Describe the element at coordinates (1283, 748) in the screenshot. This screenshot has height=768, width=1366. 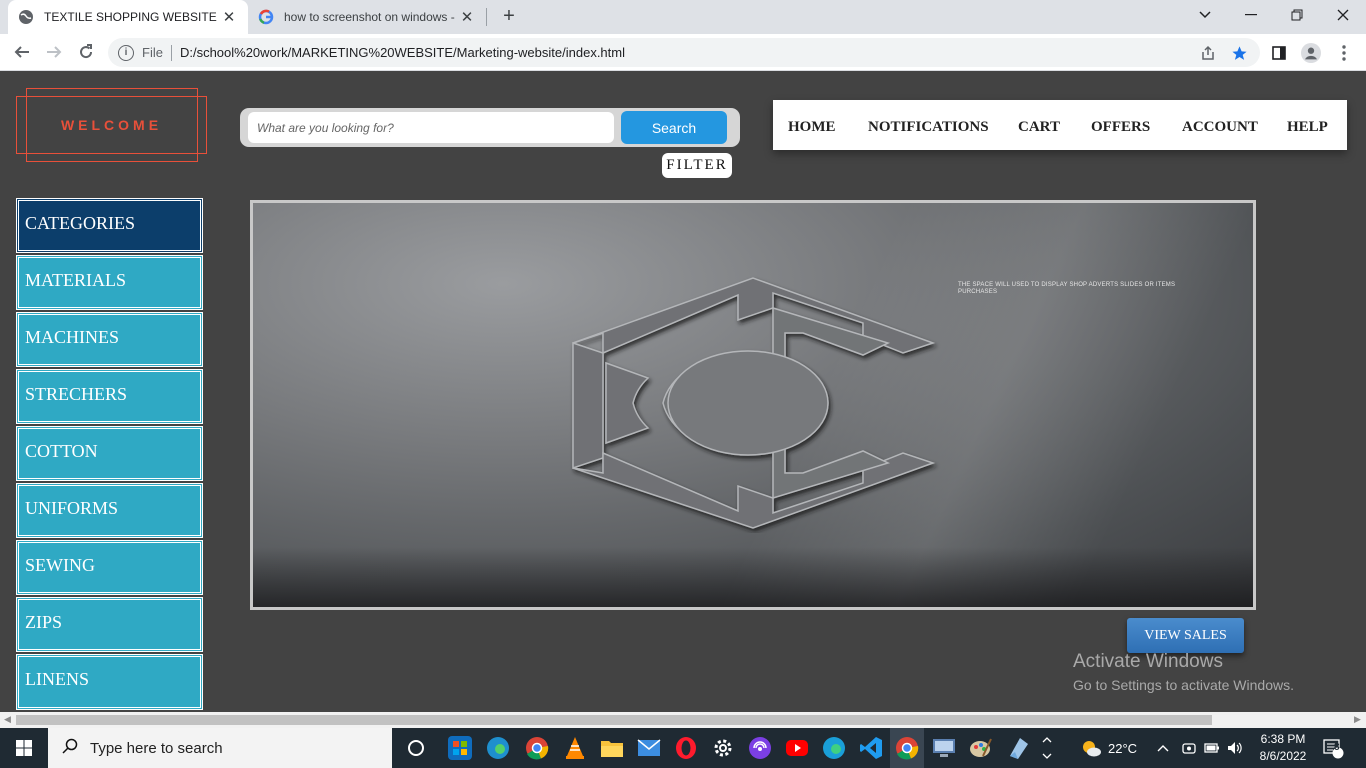
I see `taskbar-clock: 6:38 PM 8/6/2022` at that location.